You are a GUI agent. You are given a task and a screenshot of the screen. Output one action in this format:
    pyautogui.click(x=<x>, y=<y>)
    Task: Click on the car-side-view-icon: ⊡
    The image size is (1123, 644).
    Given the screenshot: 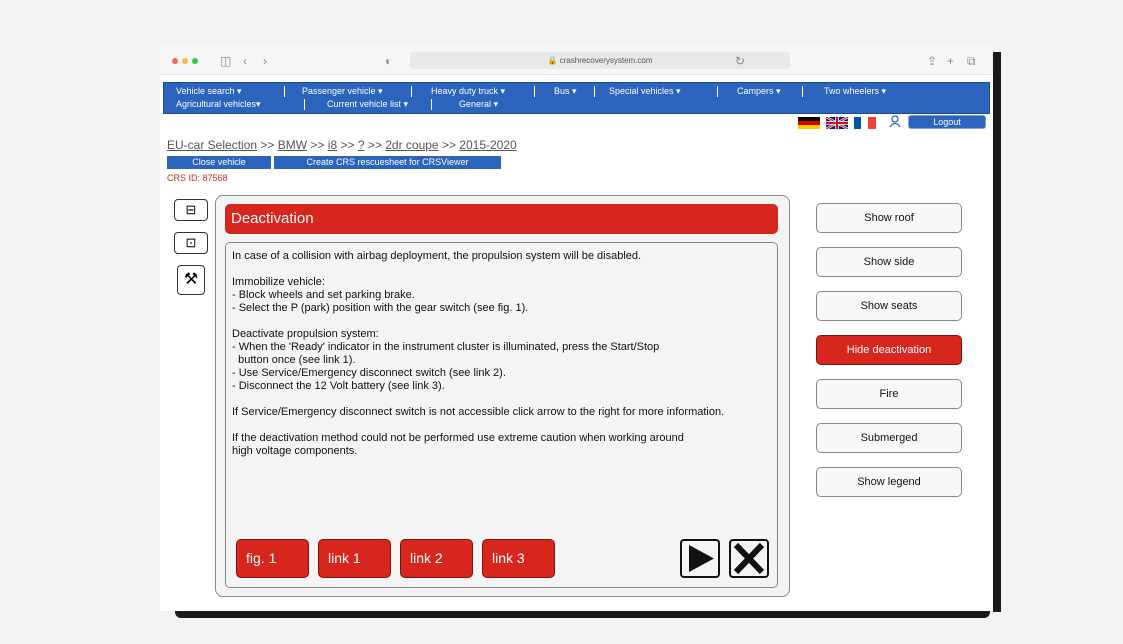 What is the action you would take?
    pyautogui.click(x=191, y=243)
    